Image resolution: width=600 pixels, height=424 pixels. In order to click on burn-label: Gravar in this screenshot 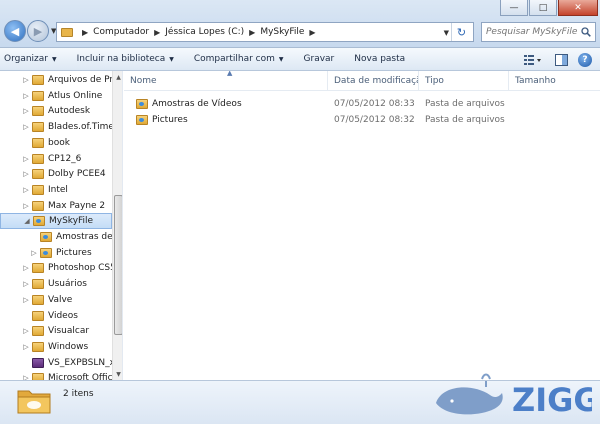, I will do `click(319, 59)`.